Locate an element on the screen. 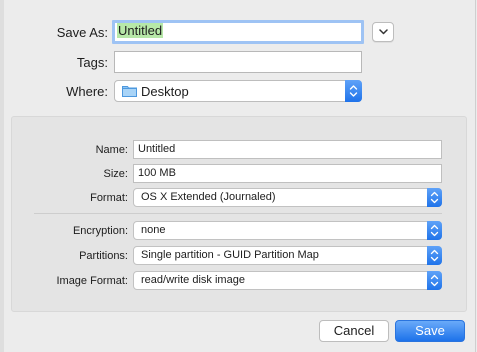 The image size is (477, 352). cancel-button: Cancel is located at coordinates (354, 331).